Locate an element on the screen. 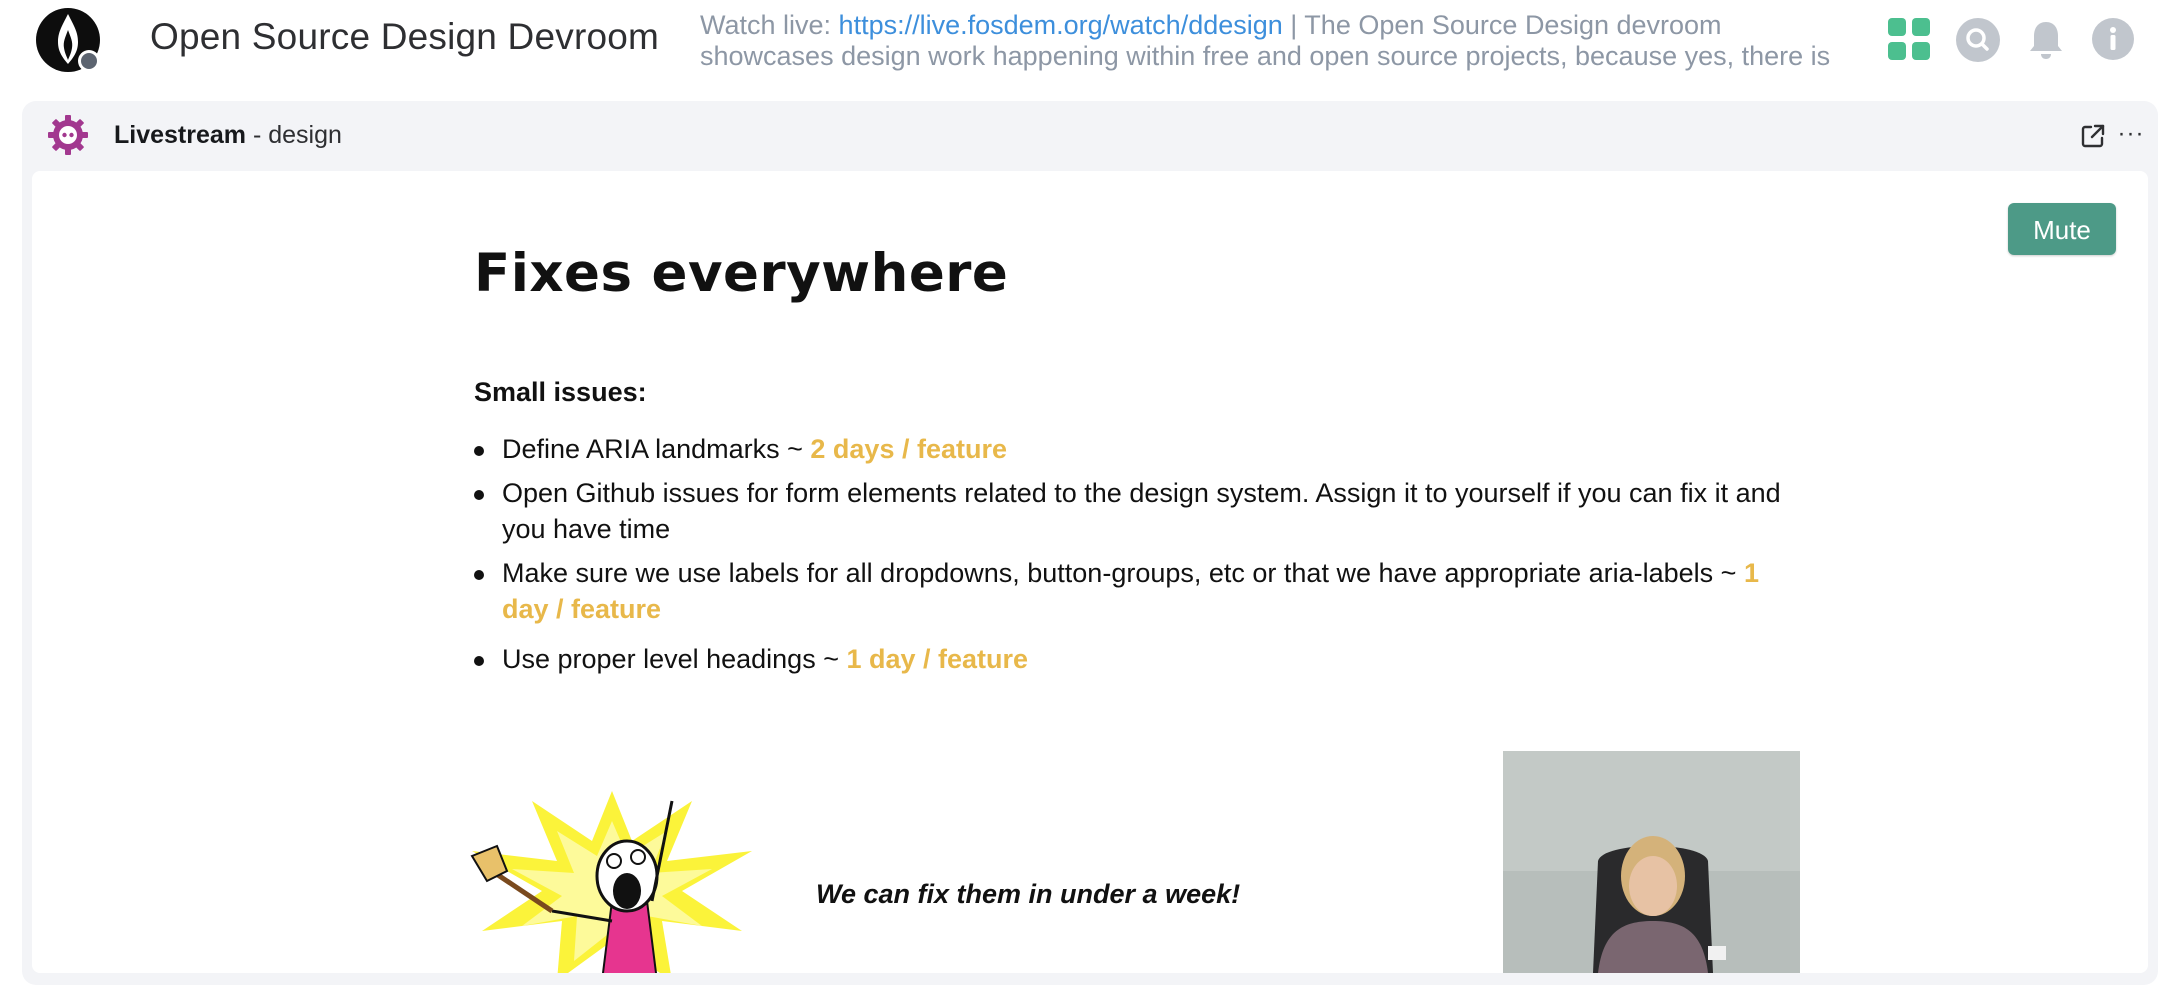  widget-header: Livestream - design ··· is located at coordinates (1090, 135).